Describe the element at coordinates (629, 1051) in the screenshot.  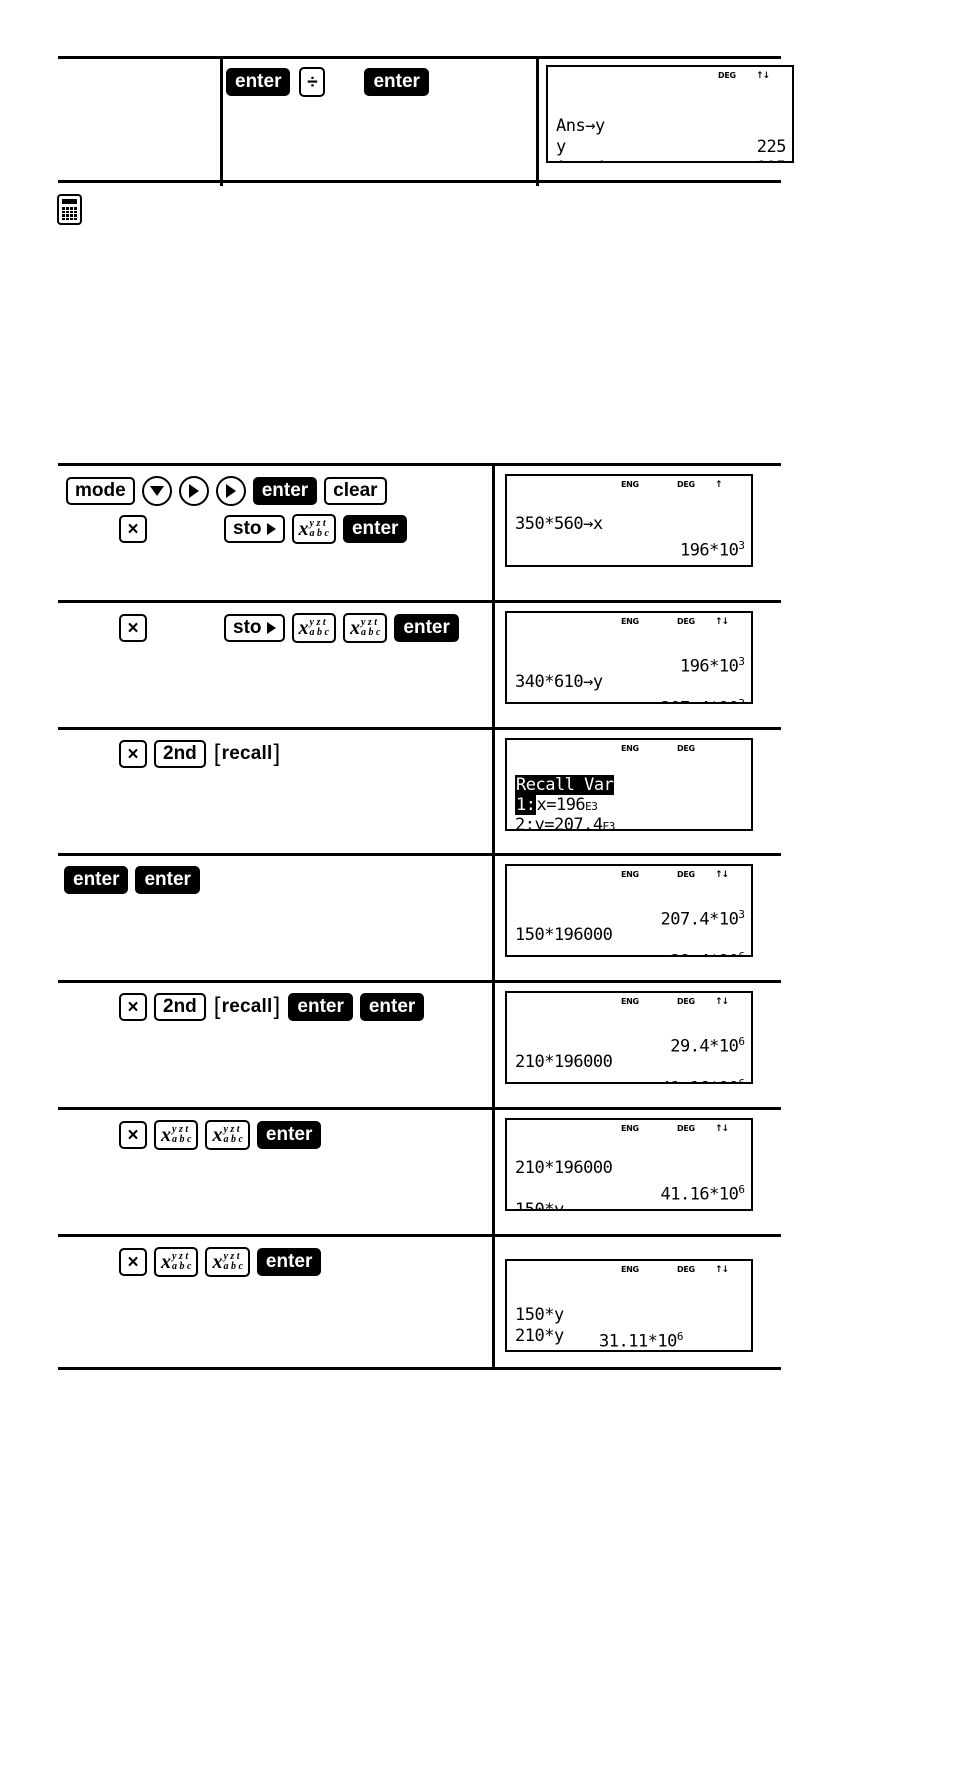
I see `display-line: 210*196000` at that location.